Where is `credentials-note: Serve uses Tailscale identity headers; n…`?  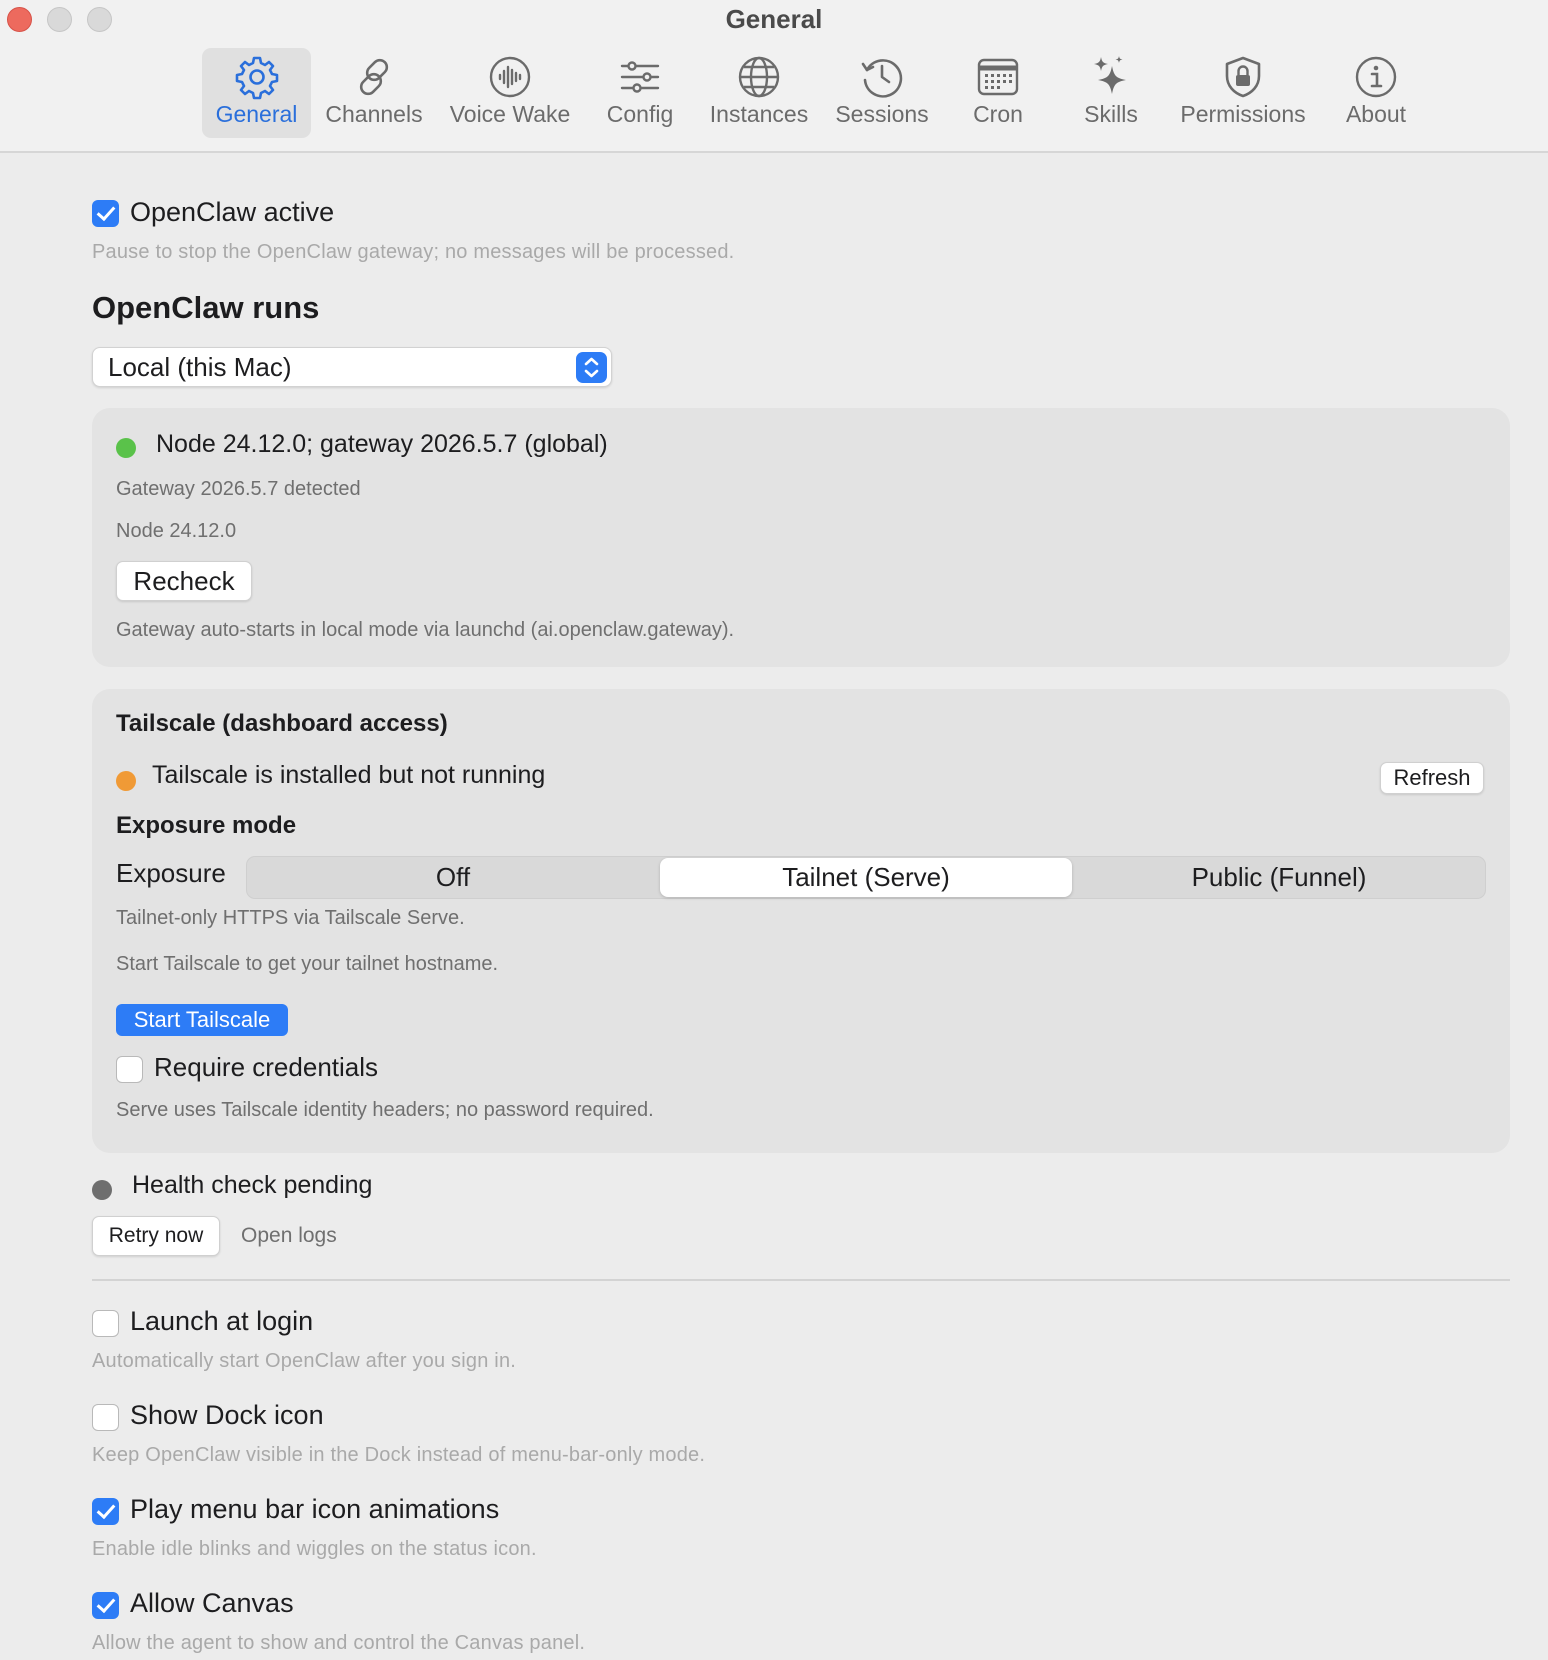 credentials-note: Serve uses Tailscale identity headers; n… is located at coordinates (385, 1110).